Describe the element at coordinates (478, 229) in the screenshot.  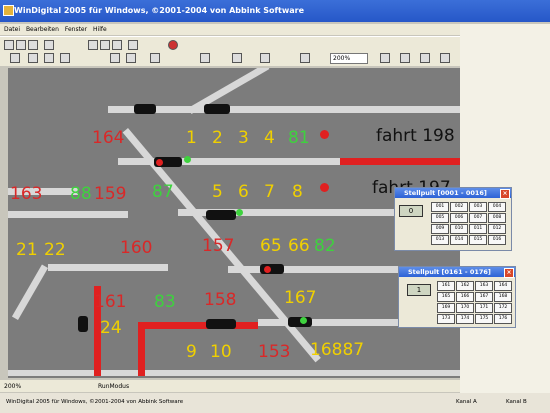
I see `stellpult-button: 011` at that location.